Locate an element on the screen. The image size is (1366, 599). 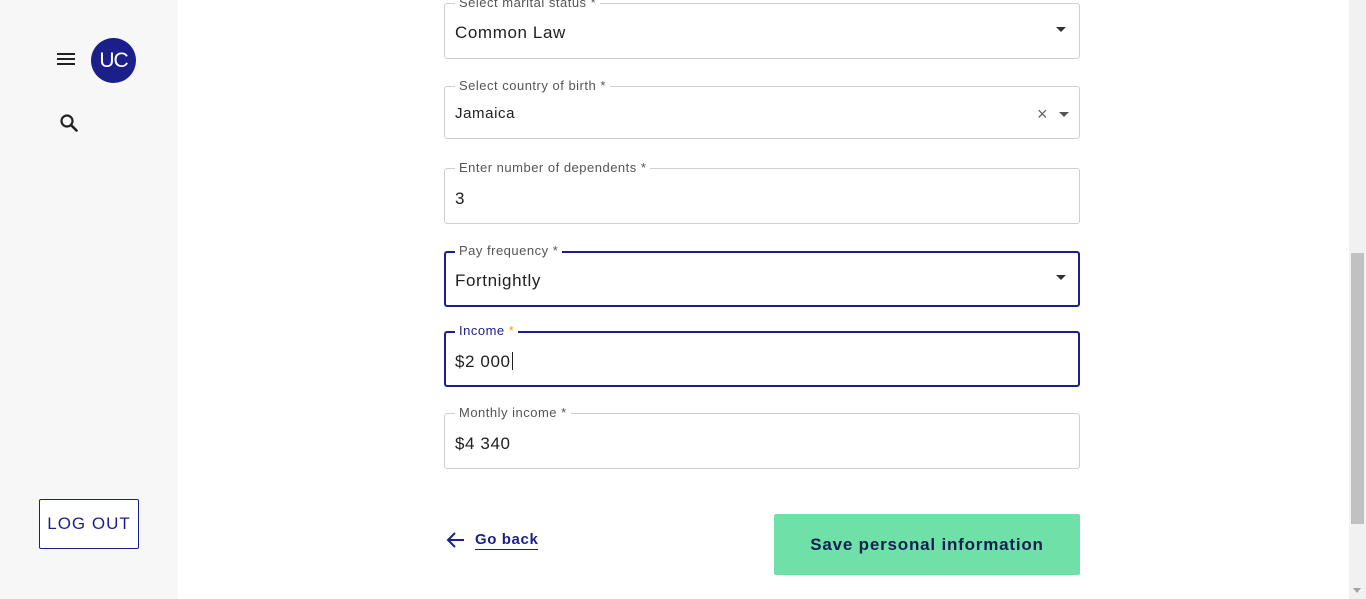
dependents-input: Enter number of dependents * 3 is located at coordinates (762, 192).